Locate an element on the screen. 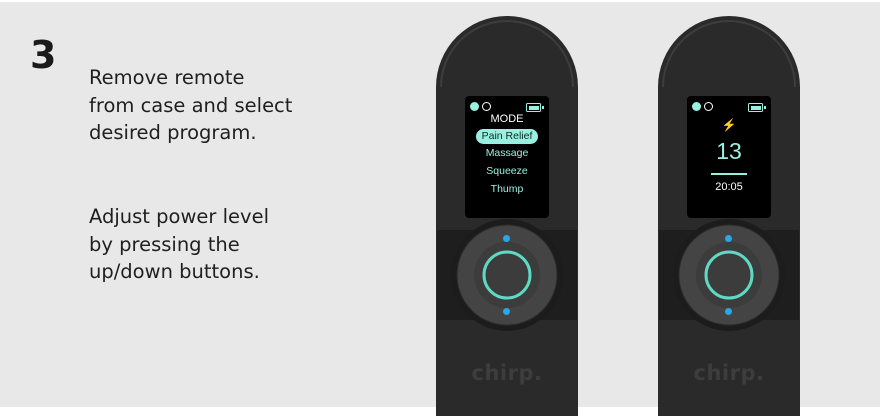  mode-title: MODE is located at coordinates (507, 119).